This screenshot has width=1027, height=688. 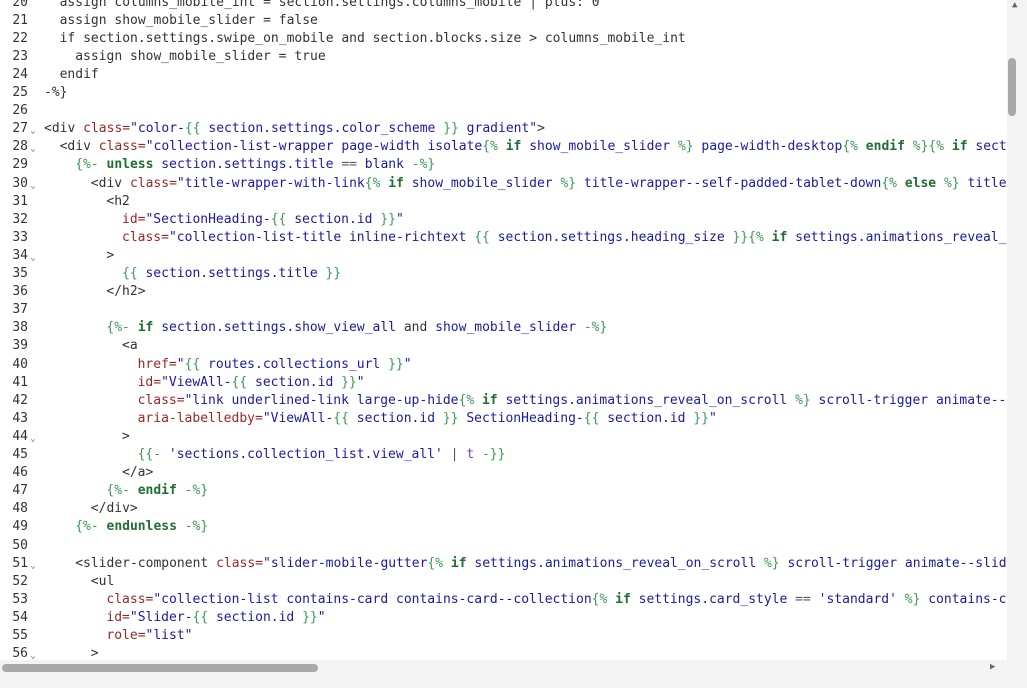 I want to click on code-token: role=, so click(x=126, y=635).